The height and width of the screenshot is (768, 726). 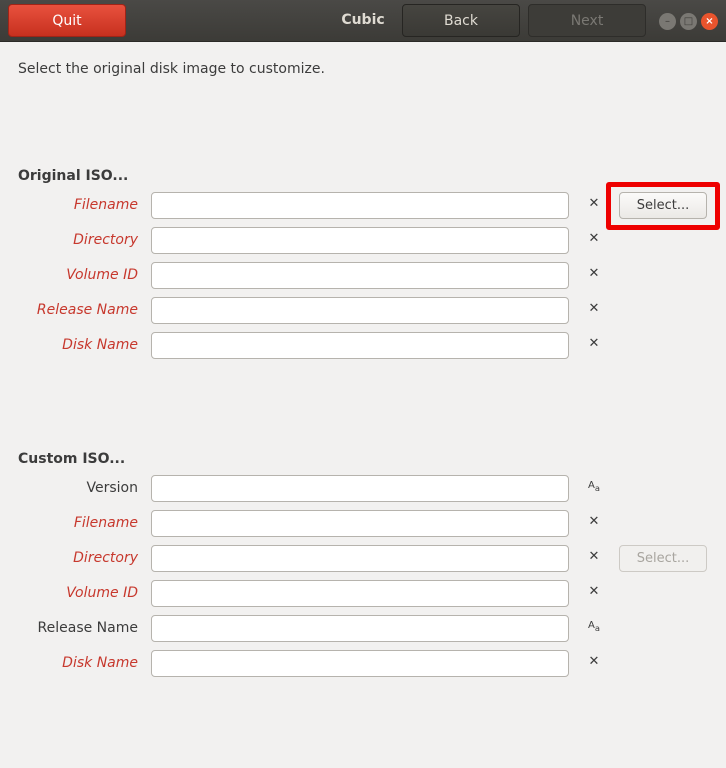 I want to click on clear-original-release-name-icon: ✕, so click(x=594, y=310).